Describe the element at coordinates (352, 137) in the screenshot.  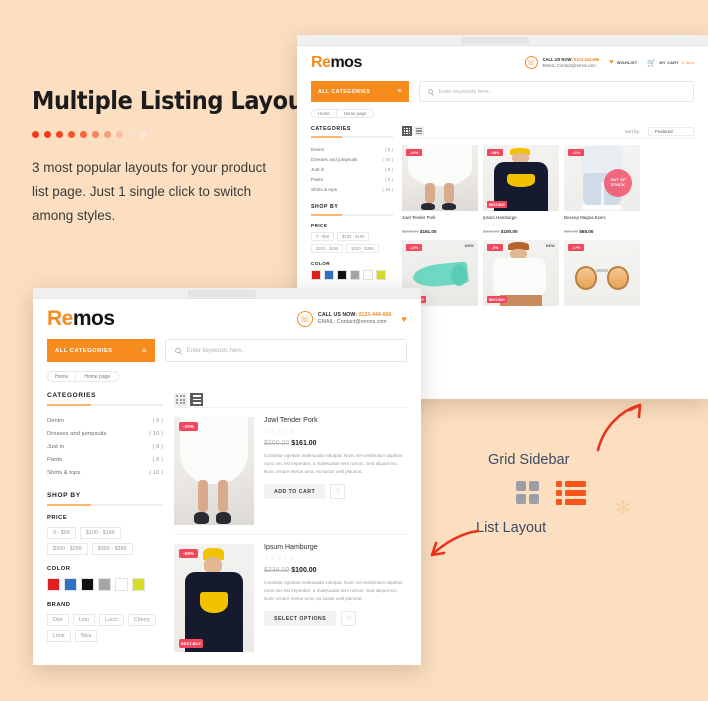
I see `divider` at that location.